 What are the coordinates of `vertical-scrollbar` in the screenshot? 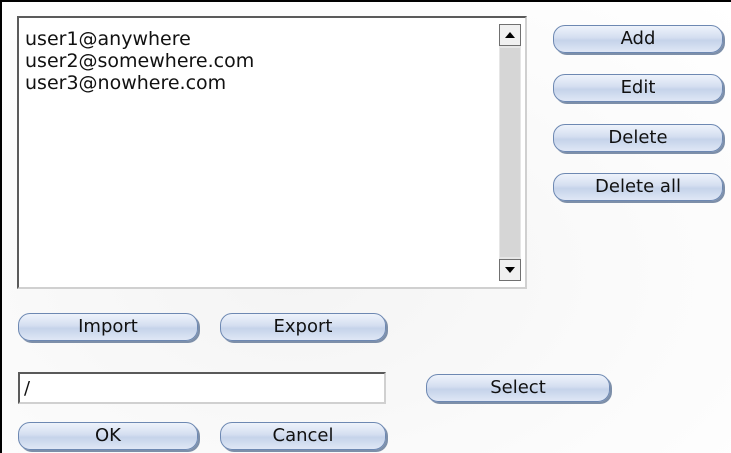 It's located at (510, 152).